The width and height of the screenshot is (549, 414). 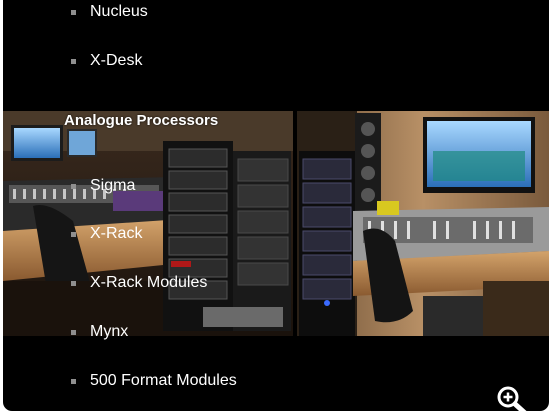 I want to click on menu-item-label: X-Desk, so click(x=116, y=60).